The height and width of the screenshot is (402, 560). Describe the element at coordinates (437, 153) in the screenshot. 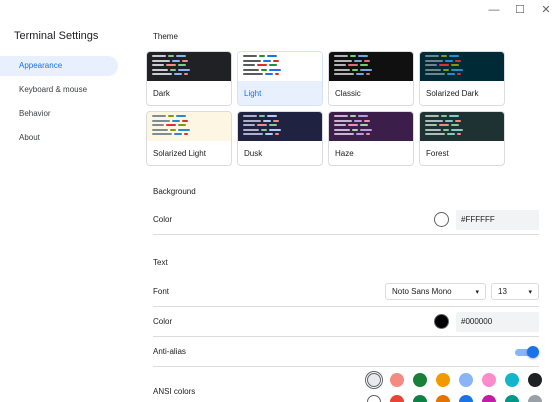

I see `theme-card-label: Forest` at that location.